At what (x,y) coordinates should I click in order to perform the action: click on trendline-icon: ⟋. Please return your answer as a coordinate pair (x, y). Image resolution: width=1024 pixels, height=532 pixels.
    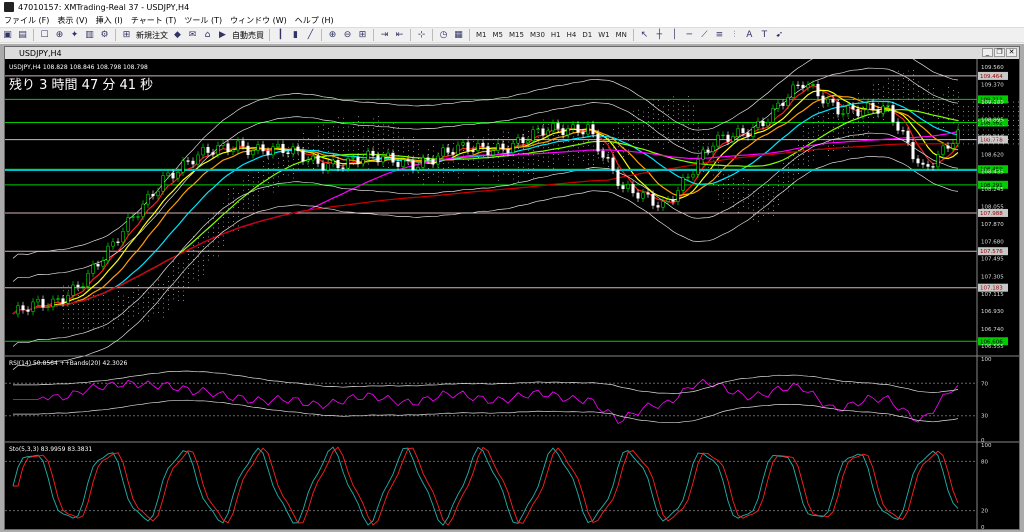
    Looking at the image, I should click on (704, 35).